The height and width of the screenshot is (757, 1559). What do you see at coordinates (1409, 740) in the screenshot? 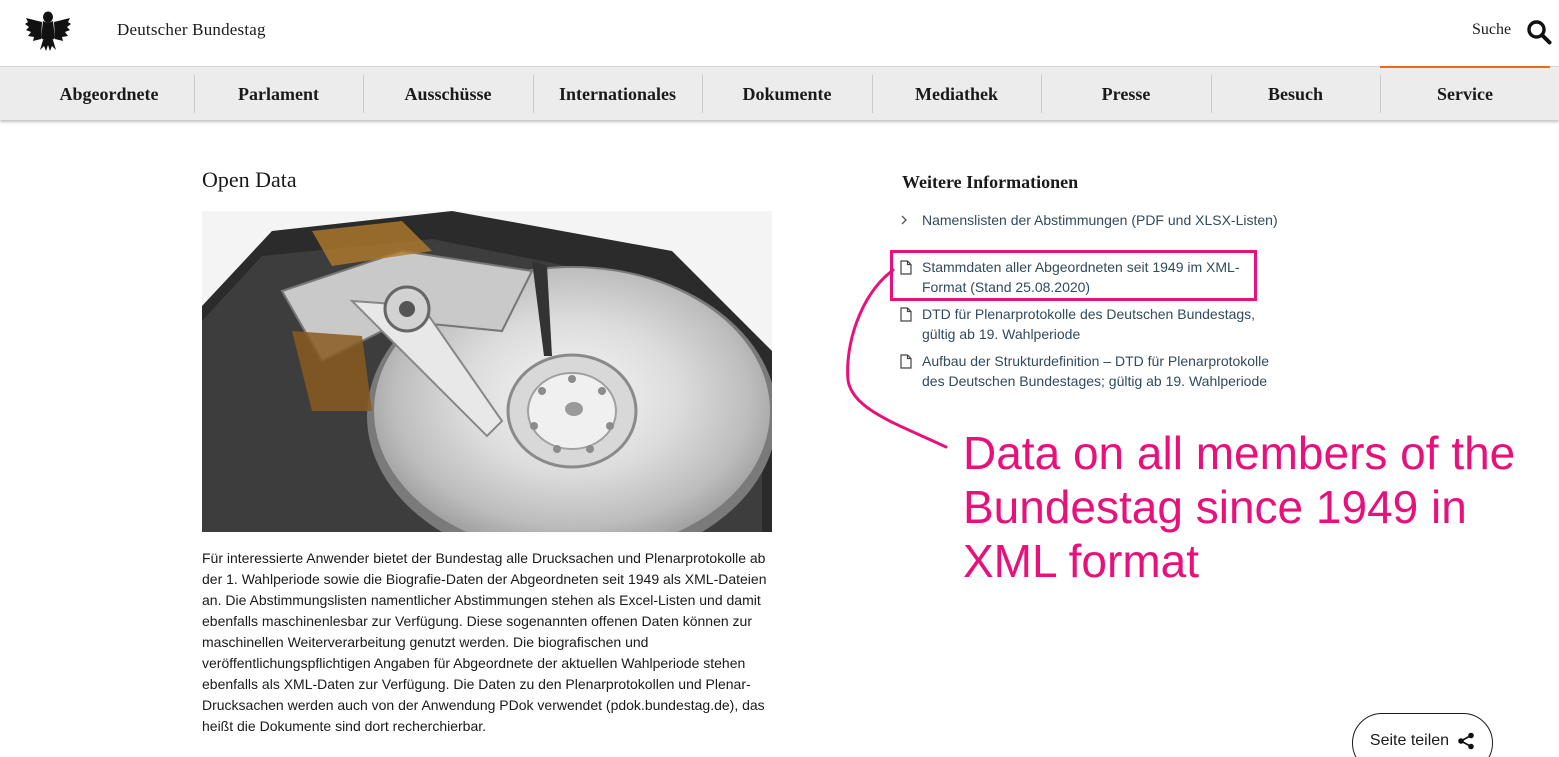
I see `share-label: Seite teilen` at bounding box center [1409, 740].